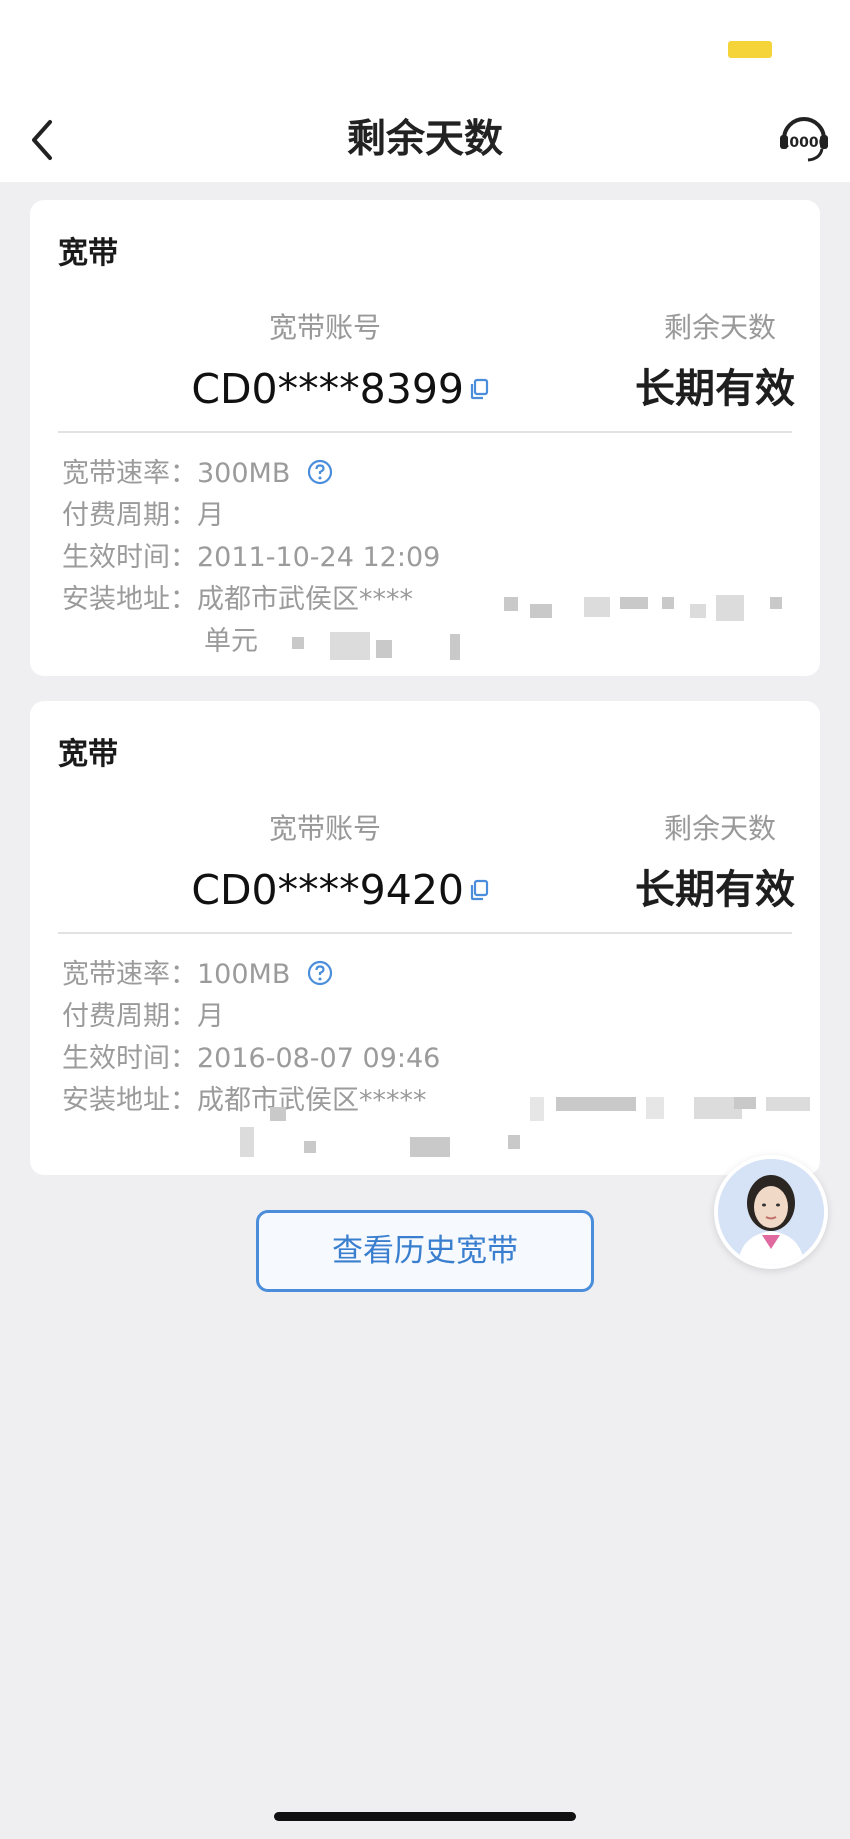 The width and height of the screenshot is (850, 1839). Describe the element at coordinates (327, 389) in the screenshot. I see `account-number: CD0****8399` at that location.